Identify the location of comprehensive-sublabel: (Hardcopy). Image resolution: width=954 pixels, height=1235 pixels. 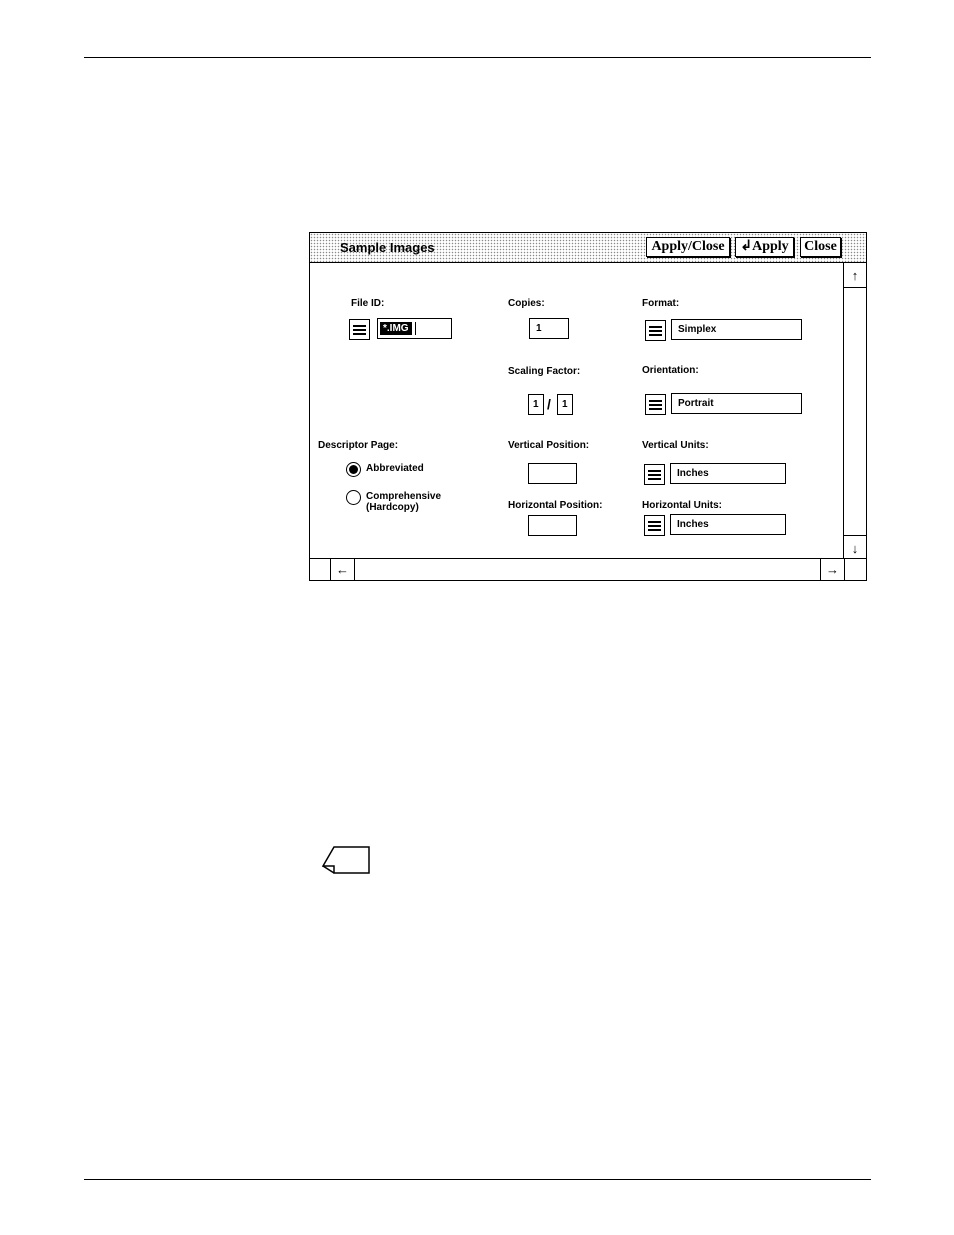
(392, 507).